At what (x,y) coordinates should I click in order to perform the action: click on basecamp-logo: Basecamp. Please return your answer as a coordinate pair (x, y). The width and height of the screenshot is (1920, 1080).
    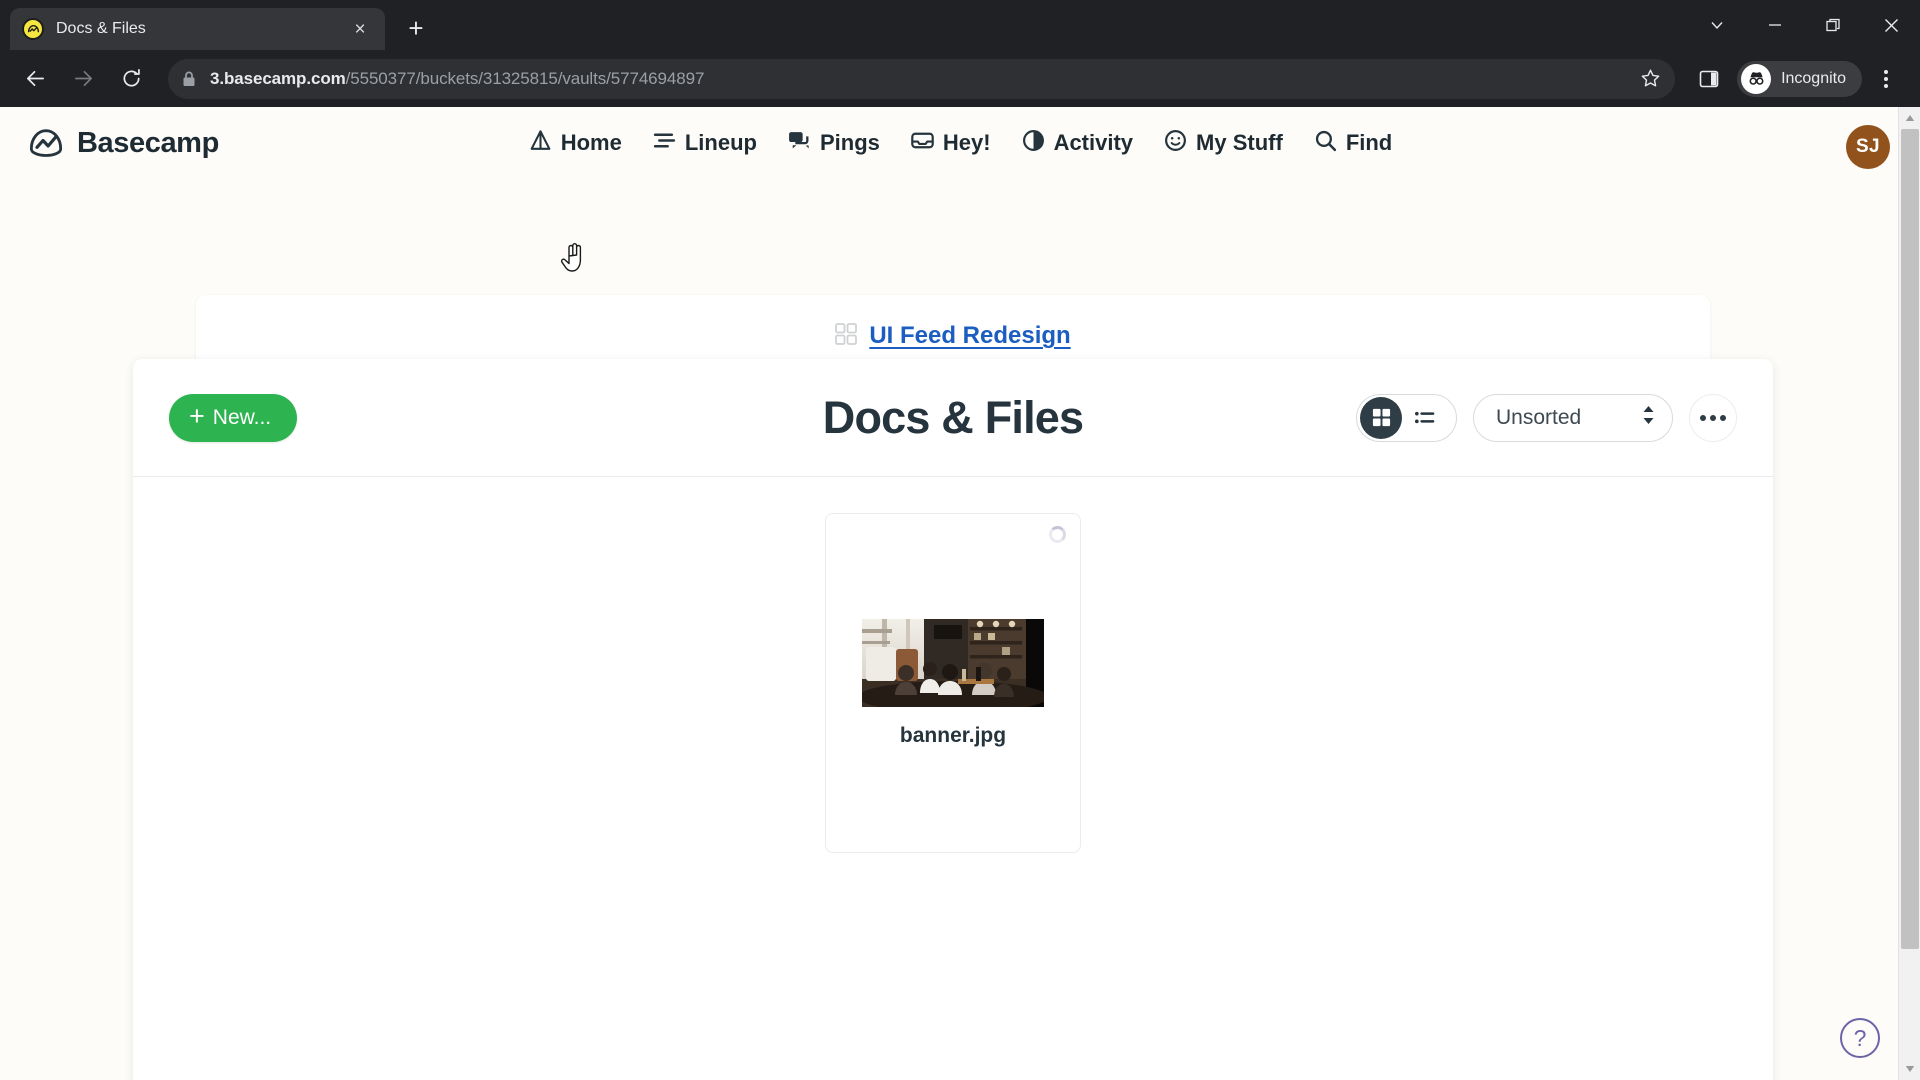
    Looking at the image, I should click on (122, 143).